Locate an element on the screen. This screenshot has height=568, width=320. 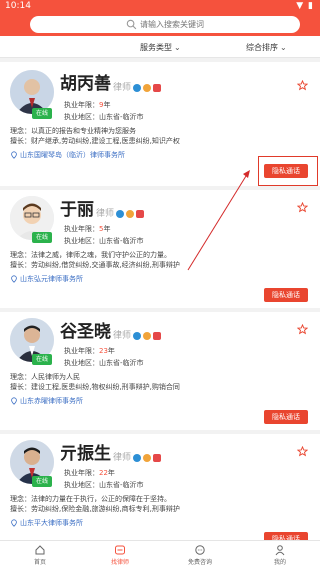
lawyer-expertise: 擅长：财产继承,劳动纠纷,建设工程,医患纠纷,知识产权 is located at coordinates (95, 141).